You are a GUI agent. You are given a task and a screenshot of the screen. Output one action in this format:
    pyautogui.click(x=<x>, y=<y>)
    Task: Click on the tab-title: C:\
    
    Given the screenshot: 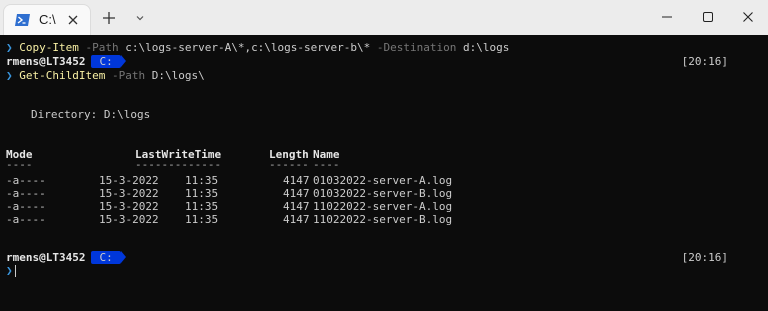 What is the action you would take?
    pyautogui.click(x=47, y=19)
    